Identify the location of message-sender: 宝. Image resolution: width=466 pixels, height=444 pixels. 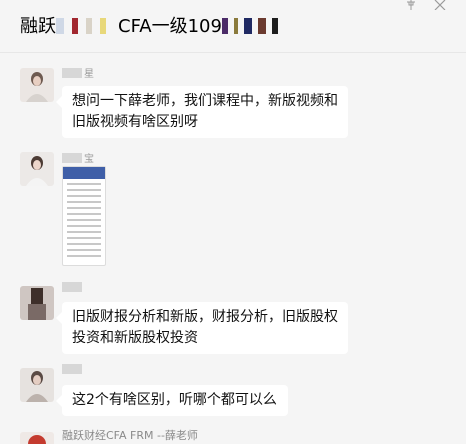
(78, 157).